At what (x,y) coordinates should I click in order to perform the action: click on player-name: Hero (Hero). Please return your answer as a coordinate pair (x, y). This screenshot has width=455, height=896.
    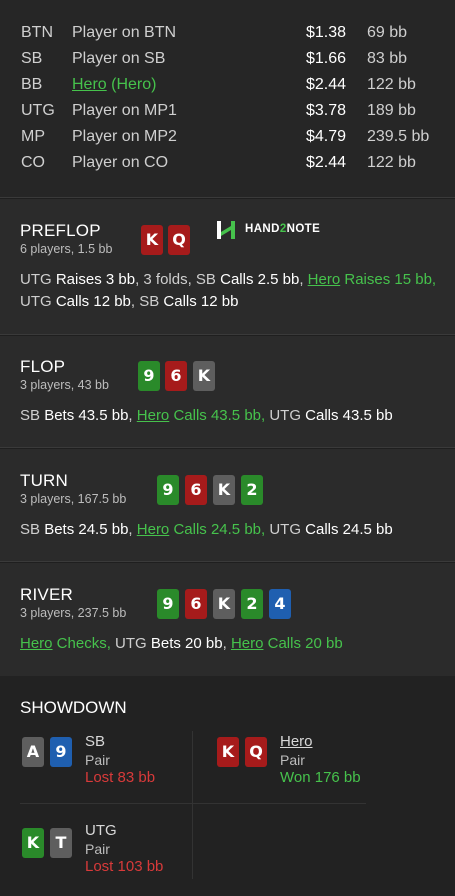
    Looking at the image, I should click on (114, 85).